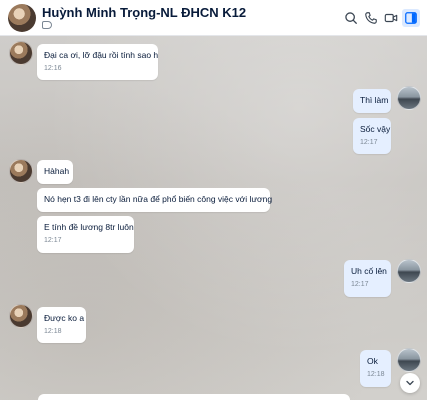 This screenshot has height=400, width=427. I want to click on chevron-down-icon, so click(410, 383).